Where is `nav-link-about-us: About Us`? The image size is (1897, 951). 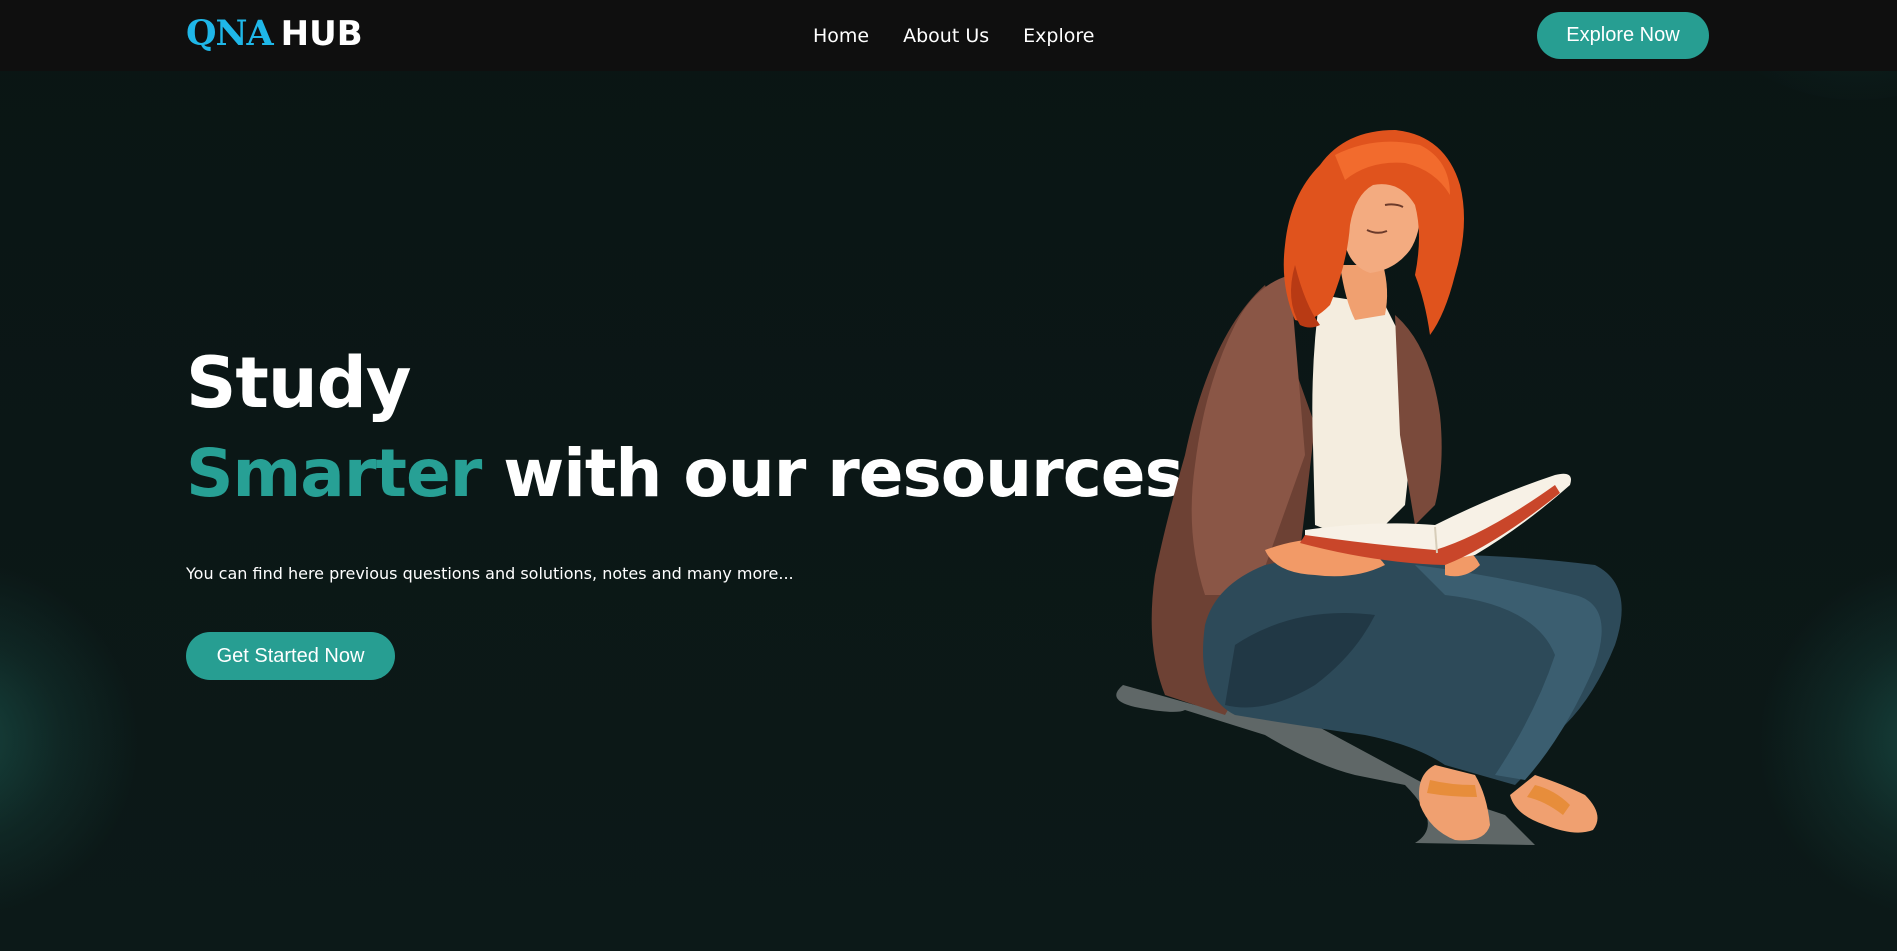 nav-link-about-us: About Us is located at coordinates (946, 36).